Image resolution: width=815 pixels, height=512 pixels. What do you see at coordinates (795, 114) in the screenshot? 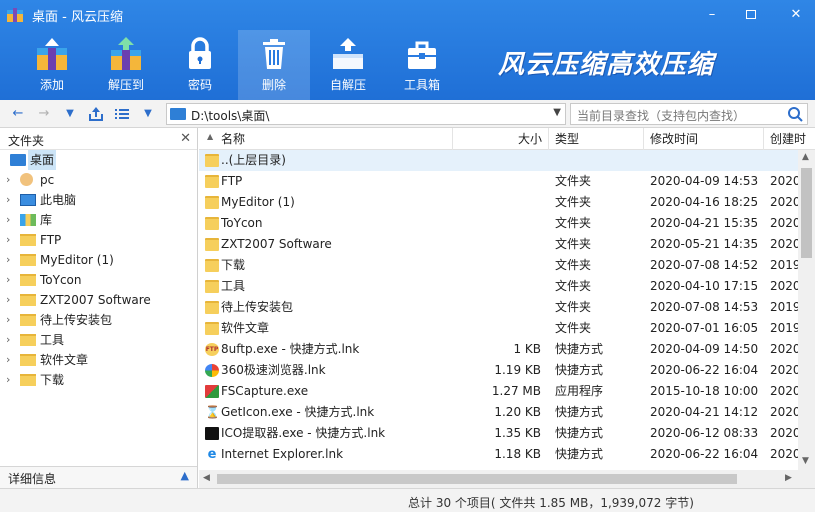
I see `search-icon` at bounding box center [795, 114].